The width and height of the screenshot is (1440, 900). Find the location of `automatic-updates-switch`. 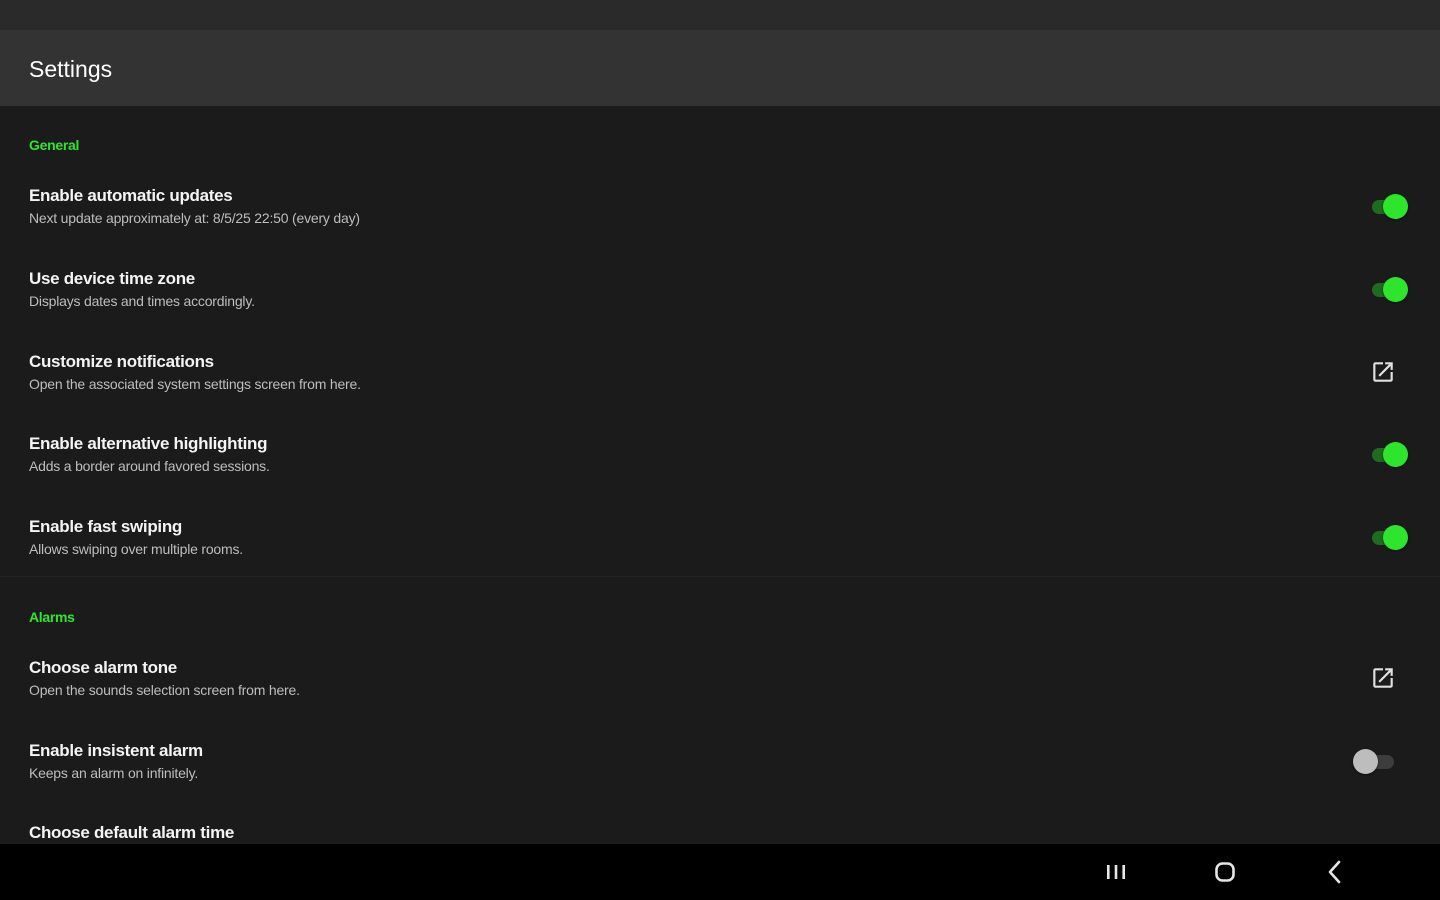

automatic-updates-switch is located at coordinates (1388, 206).